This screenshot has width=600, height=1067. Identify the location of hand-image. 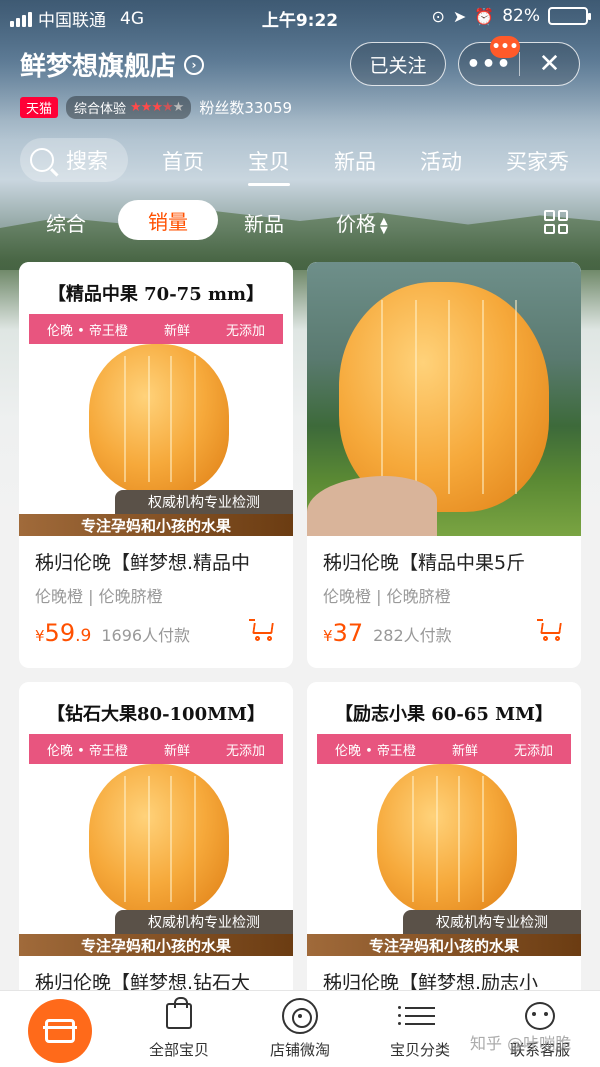
(372, 506).